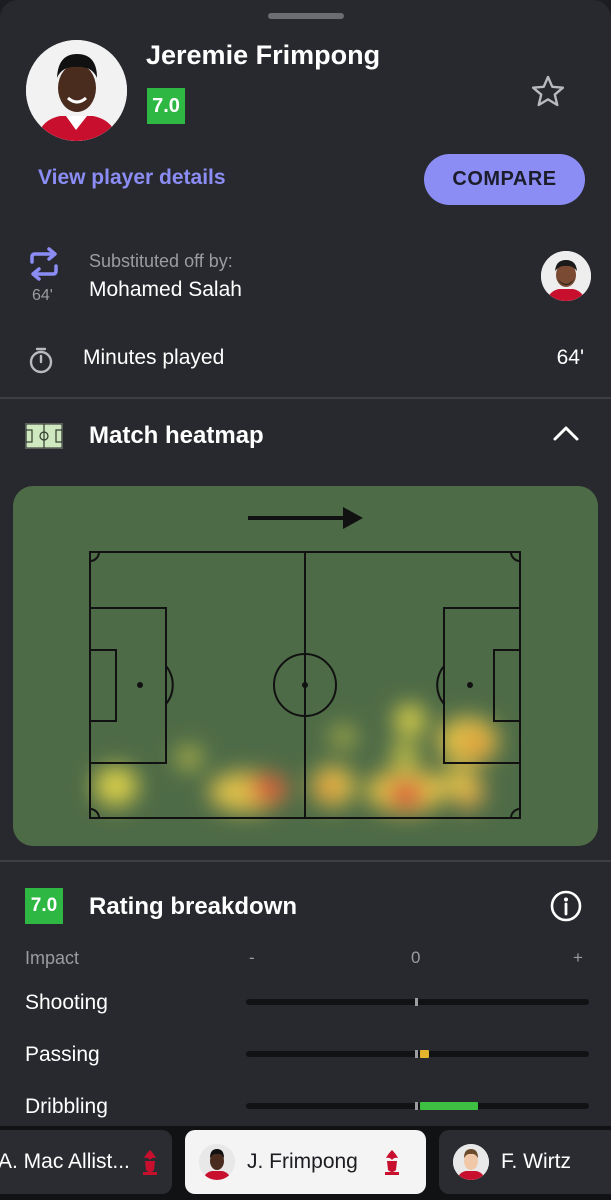  I want to click on player-tab-bar: A. Mac Allist... J. Frimpong F. Wirtz, so click(305, 1163).